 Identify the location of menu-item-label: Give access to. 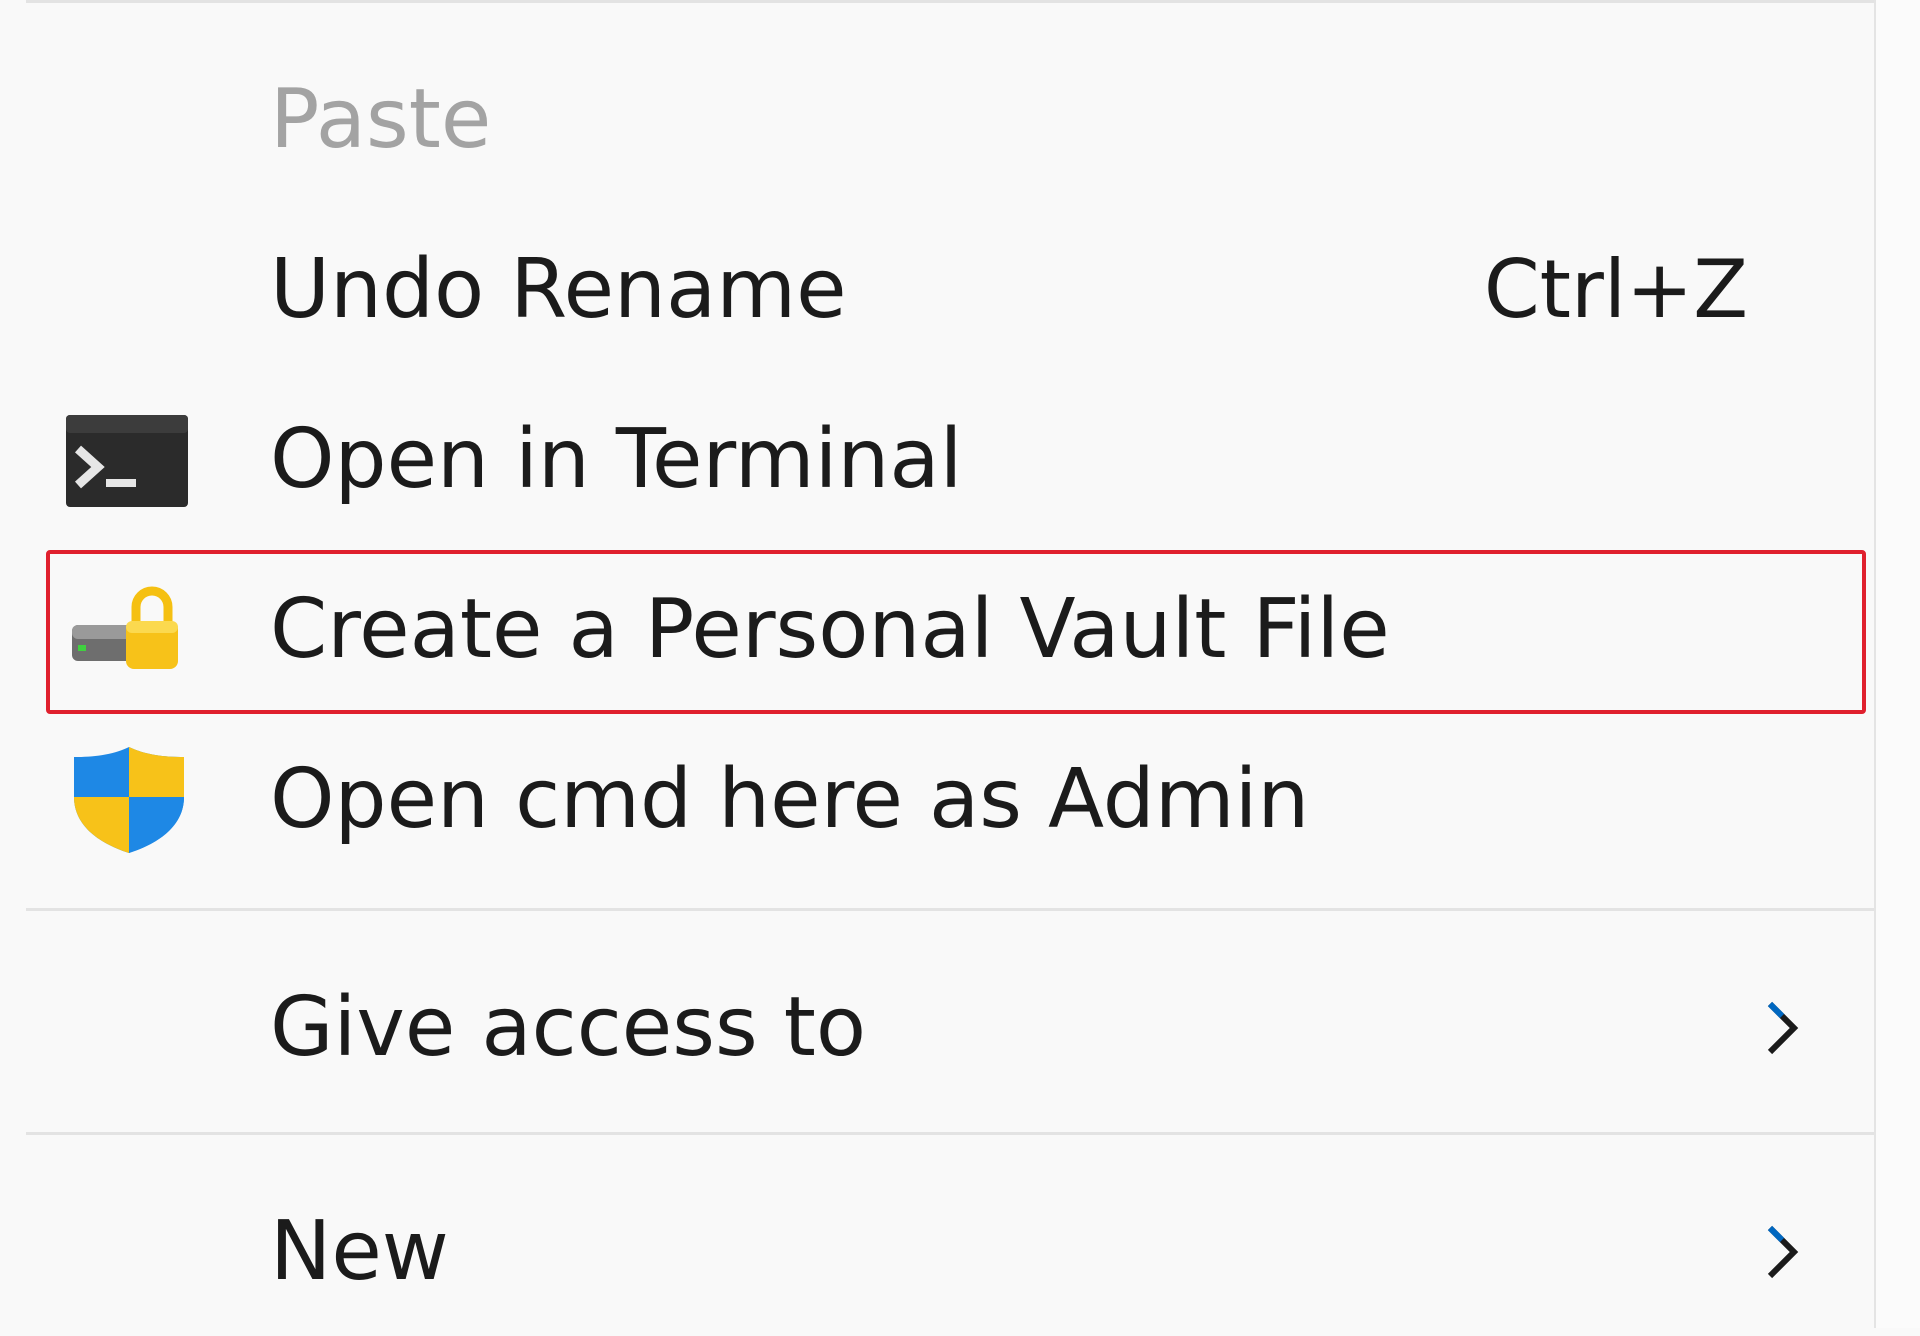
(568, 1027).